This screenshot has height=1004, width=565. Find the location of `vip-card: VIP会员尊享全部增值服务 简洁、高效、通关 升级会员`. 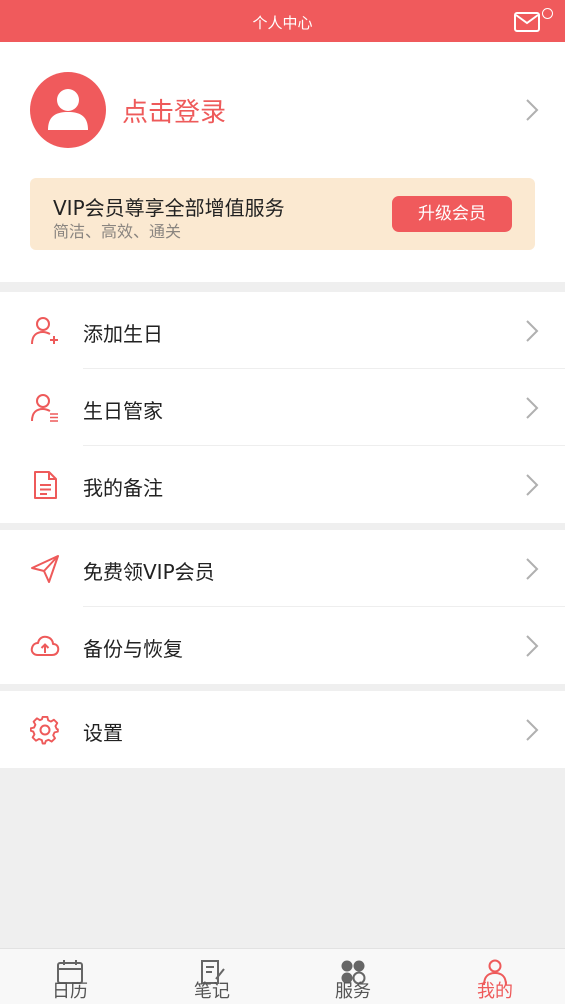

vip-card: VIP会员尊享全部增值服务 简洁、高效、通关 升级会员 is located at coordinates (282, 214).